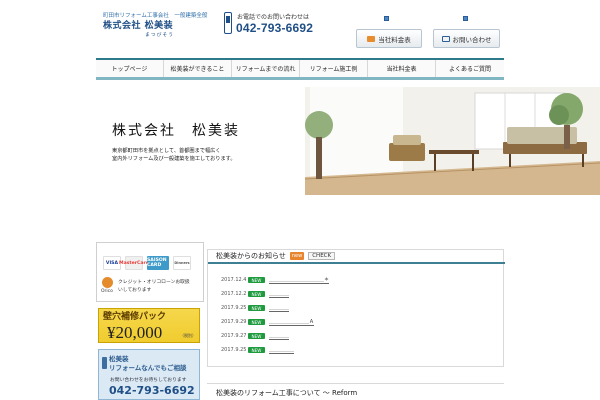 The height and width of the screenshot is (400, 600). Describe the element at coordinates (297, 256) in the screenshot. I see `news-new-badge: new` at that location.